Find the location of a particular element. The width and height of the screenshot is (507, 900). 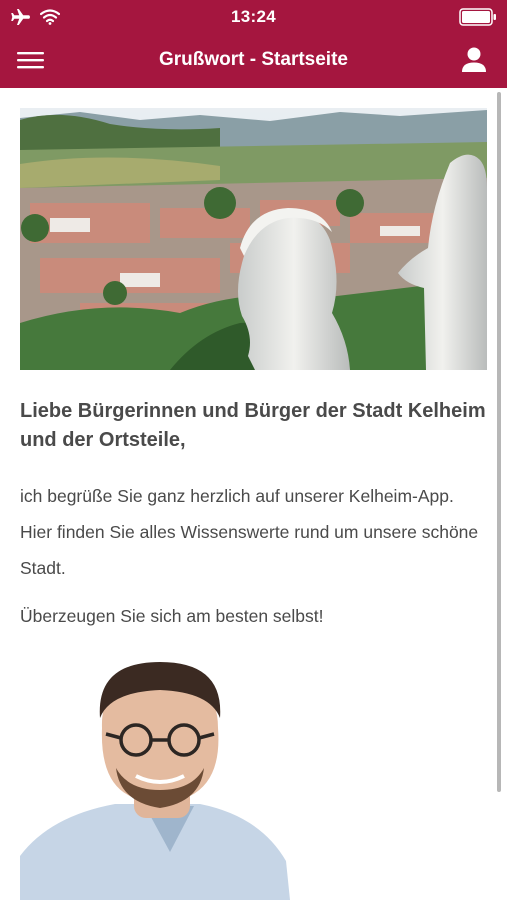

invitation-paragraph: Überzeugen Sie sich am besten selbst! is located at coordinates (172, 616).